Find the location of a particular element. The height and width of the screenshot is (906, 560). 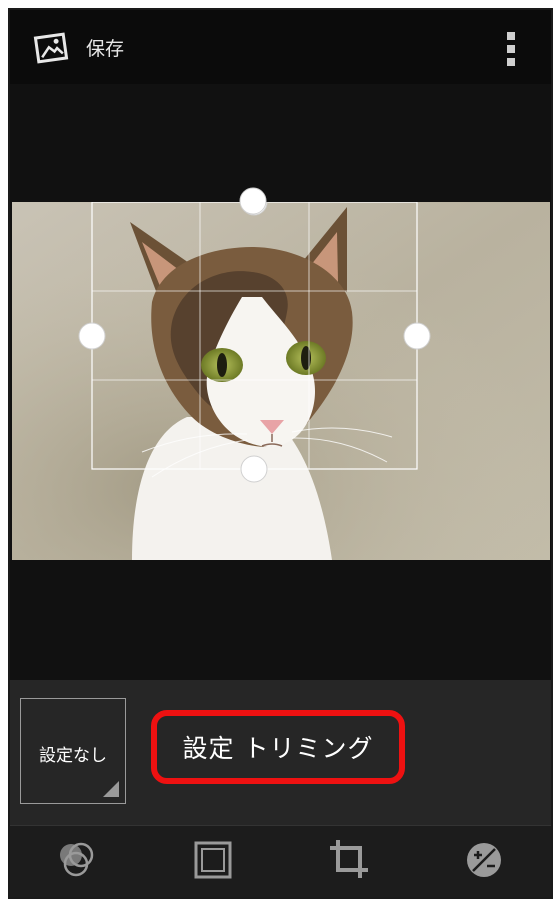

crop-handle-left is located at coordinates (92, 336).